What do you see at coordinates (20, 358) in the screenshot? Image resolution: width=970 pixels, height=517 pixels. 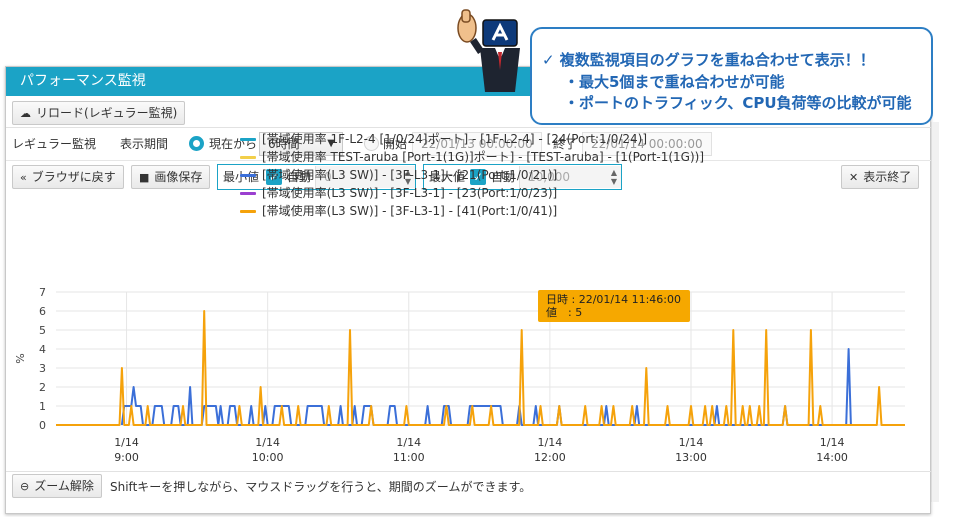 I see `y-axis-label: %` at bounding box center [20, 358].